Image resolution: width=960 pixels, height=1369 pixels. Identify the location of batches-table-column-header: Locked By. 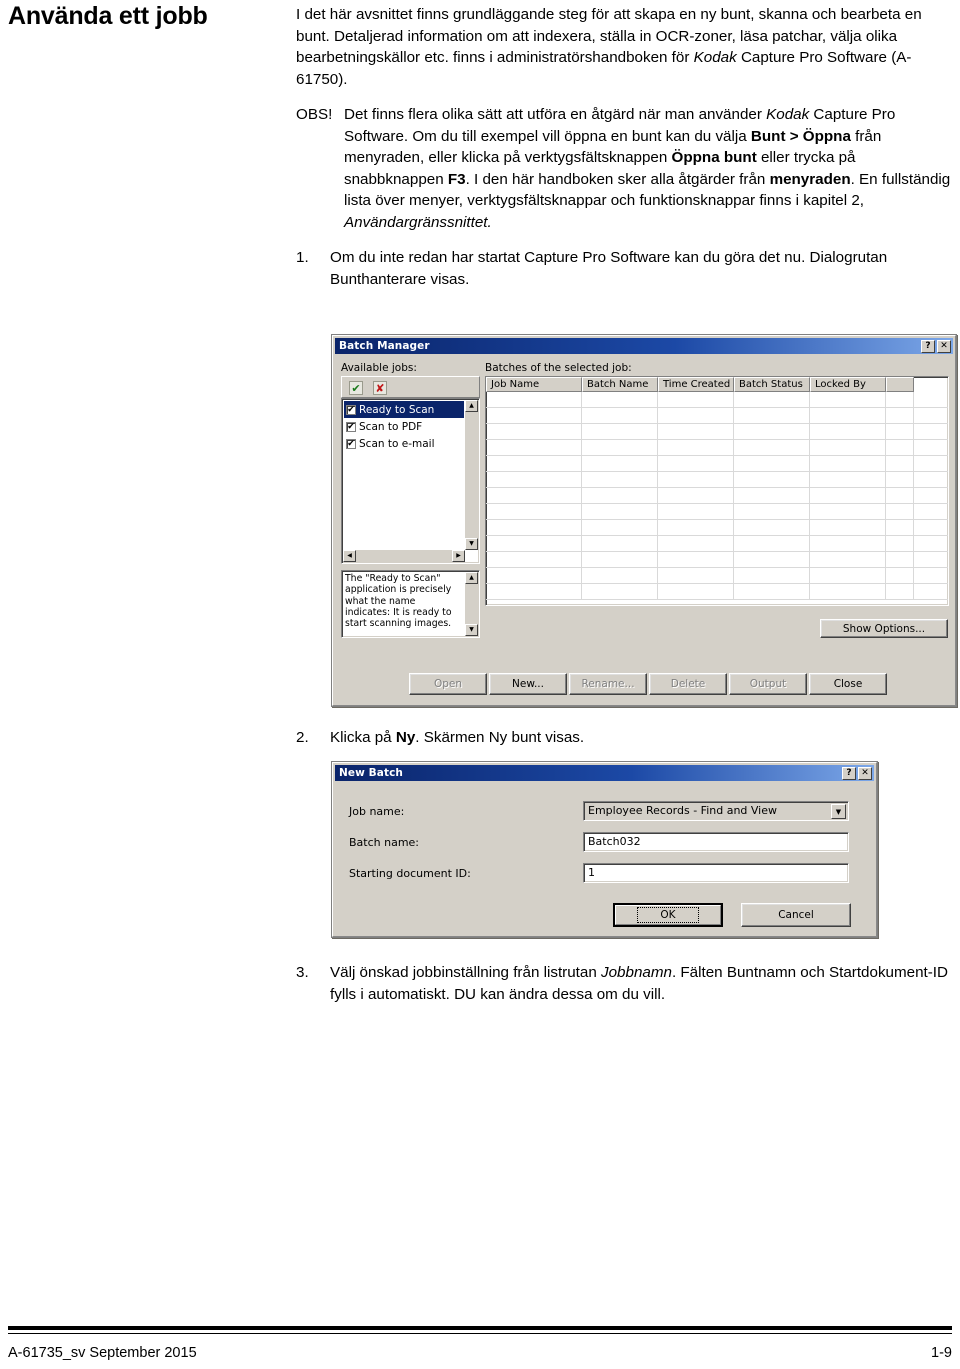
(848, 384).